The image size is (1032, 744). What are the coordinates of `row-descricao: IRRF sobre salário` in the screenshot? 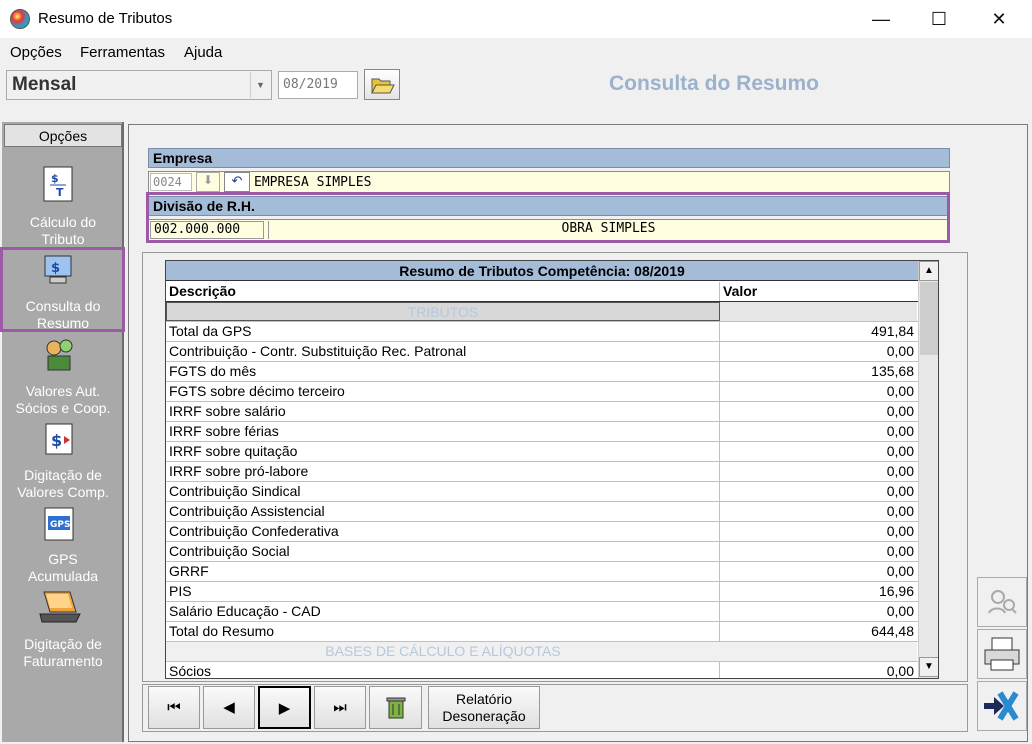 It's located at (443, 411).